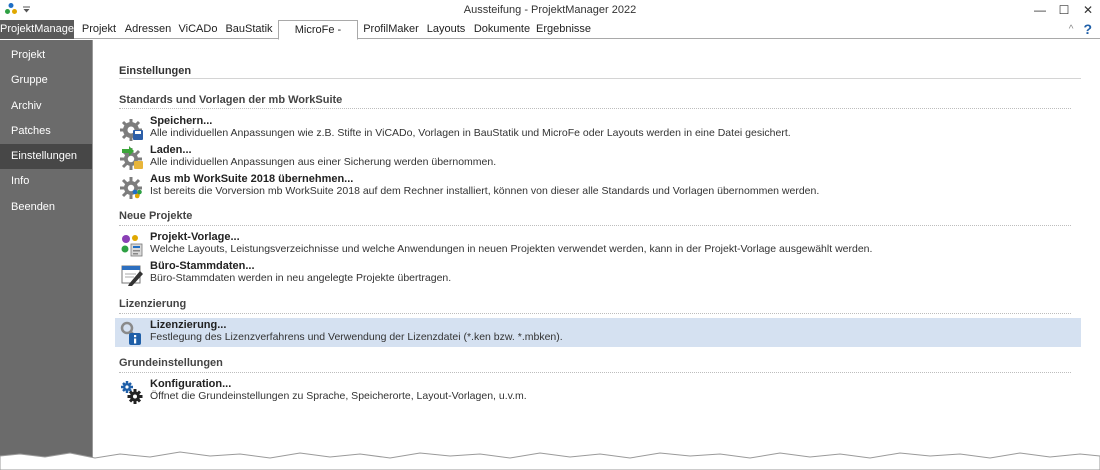  I want to click on torn-edge-decoration, so click(550, 460).